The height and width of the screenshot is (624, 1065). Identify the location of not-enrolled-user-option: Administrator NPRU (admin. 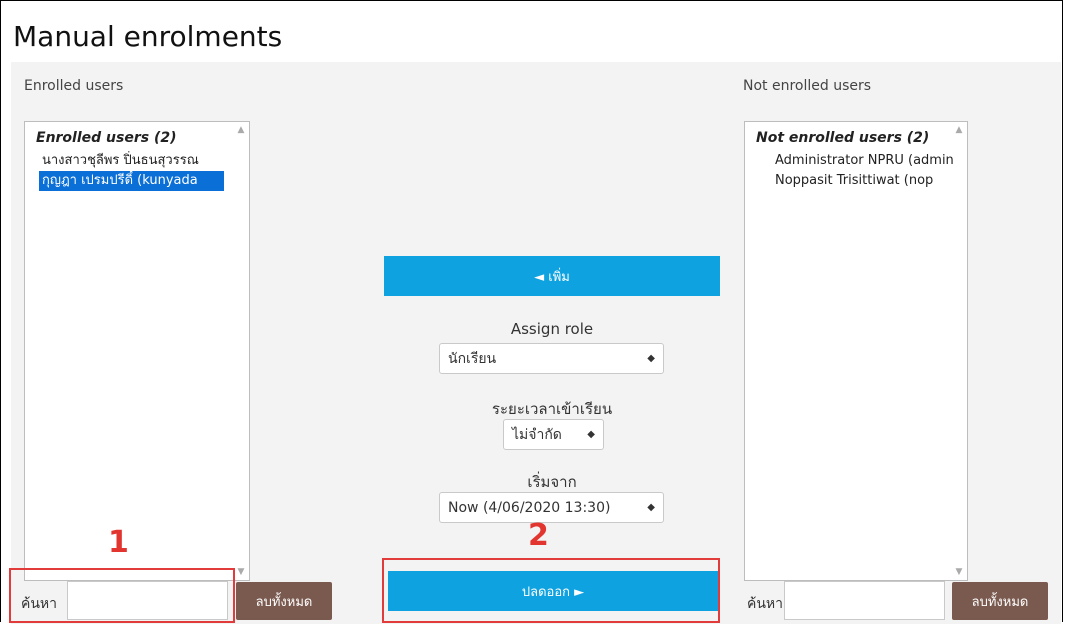
(866, 160).